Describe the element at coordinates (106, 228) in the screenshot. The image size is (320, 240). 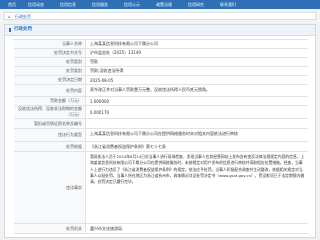
I see `field-value: 嘉兴市文化旅游局` at that location.